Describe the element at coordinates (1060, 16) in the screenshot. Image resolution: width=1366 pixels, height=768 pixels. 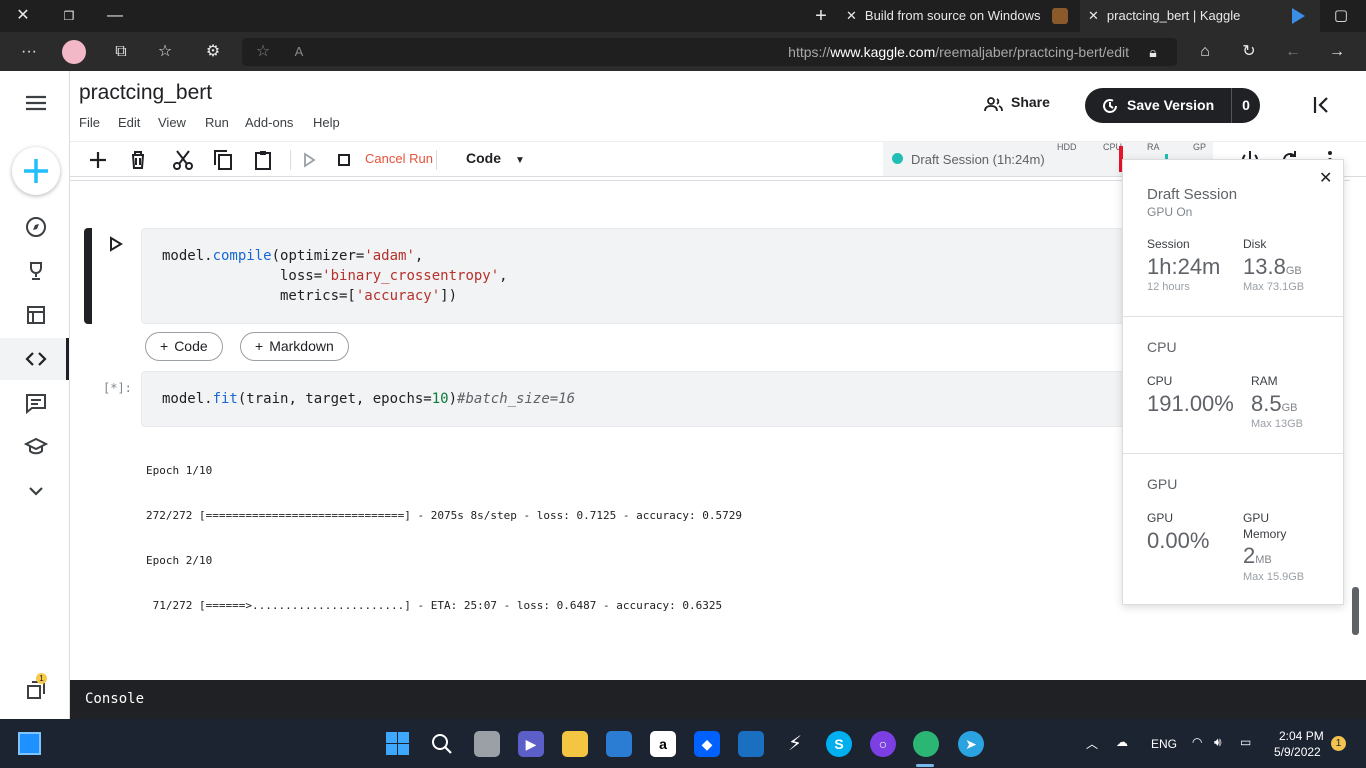
I see `tensorflow-tab-icon` at that location.